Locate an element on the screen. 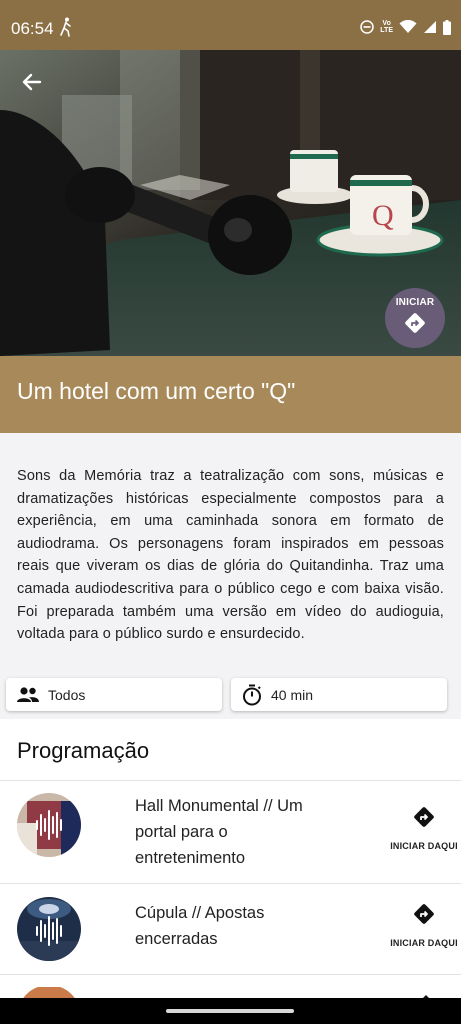 The height and width of the screenshot is (1024, 461). title-band: Um hotel com um certo "Q" is located at coordinates (230, 394).